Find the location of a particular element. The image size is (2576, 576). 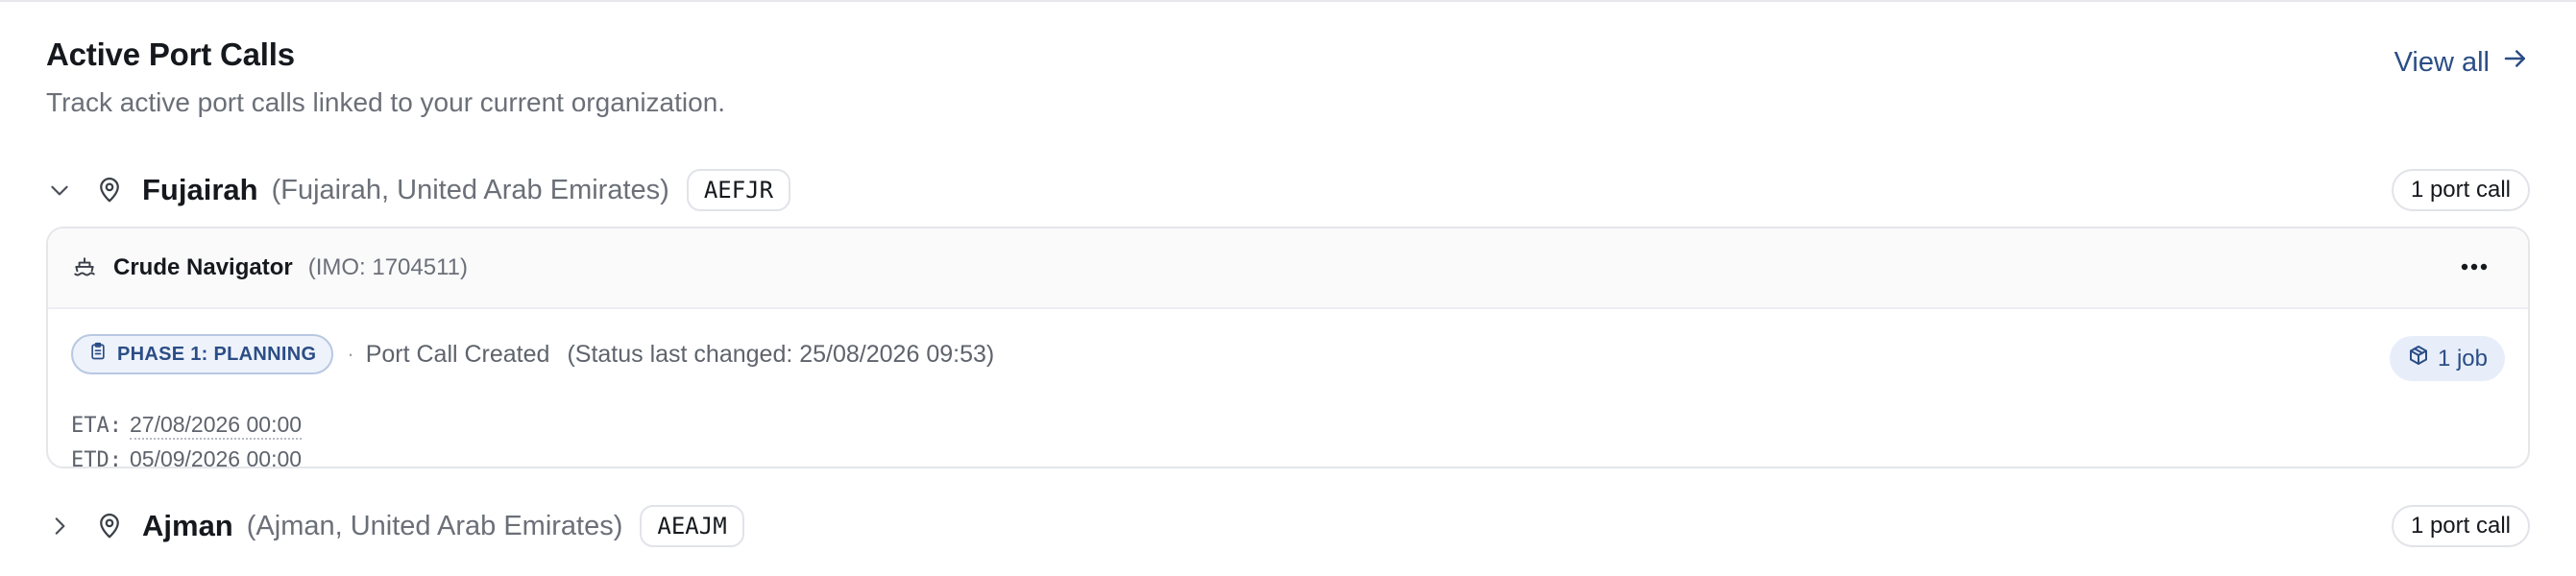

port-code-badge: AEFJR is located at coordinates (738, 190).